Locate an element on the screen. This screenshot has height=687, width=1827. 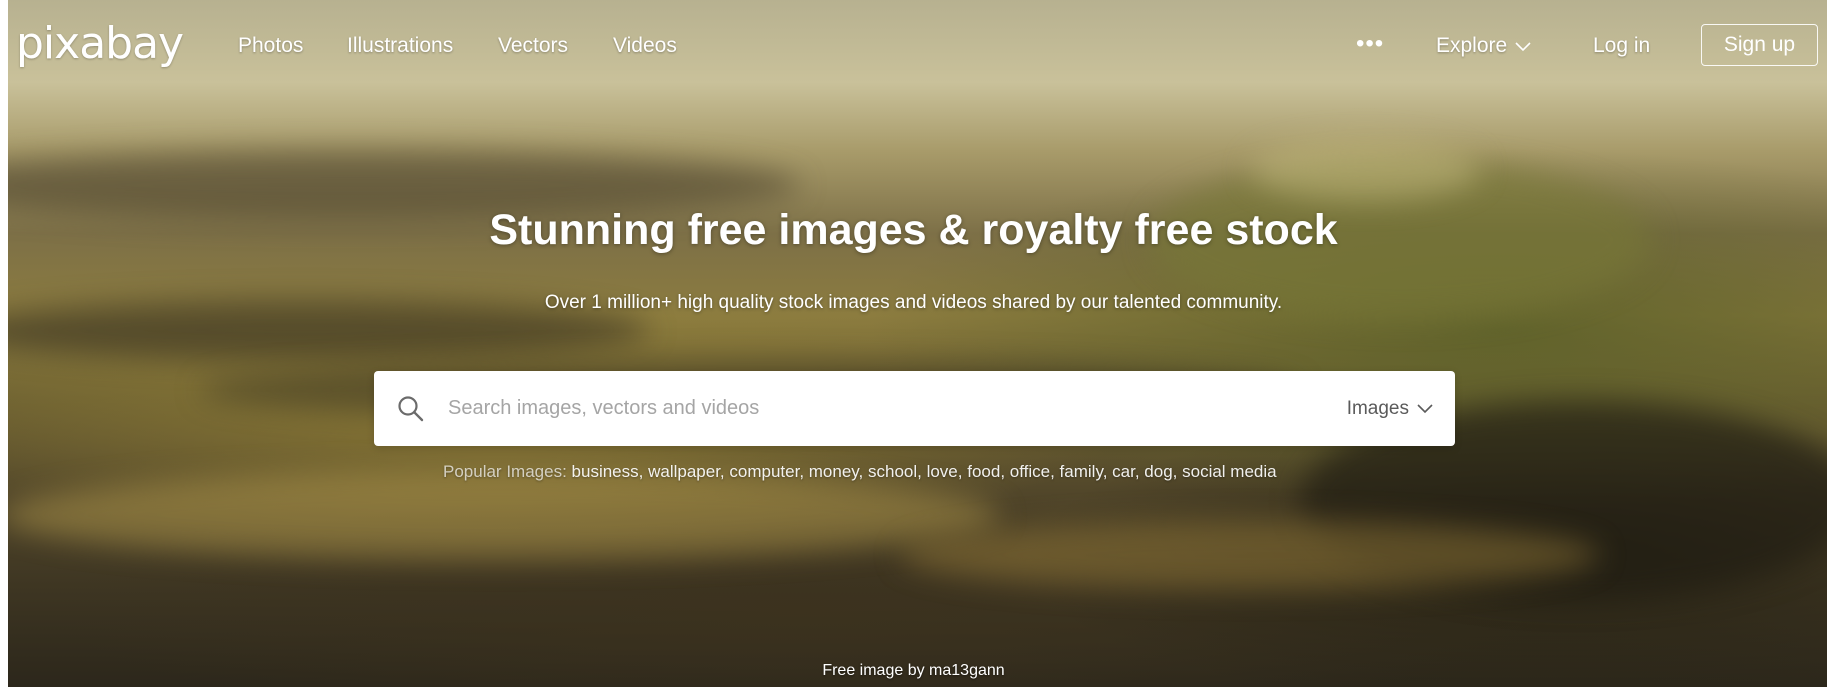
signup-button: Sign up is located at coordinates (1759, 45).